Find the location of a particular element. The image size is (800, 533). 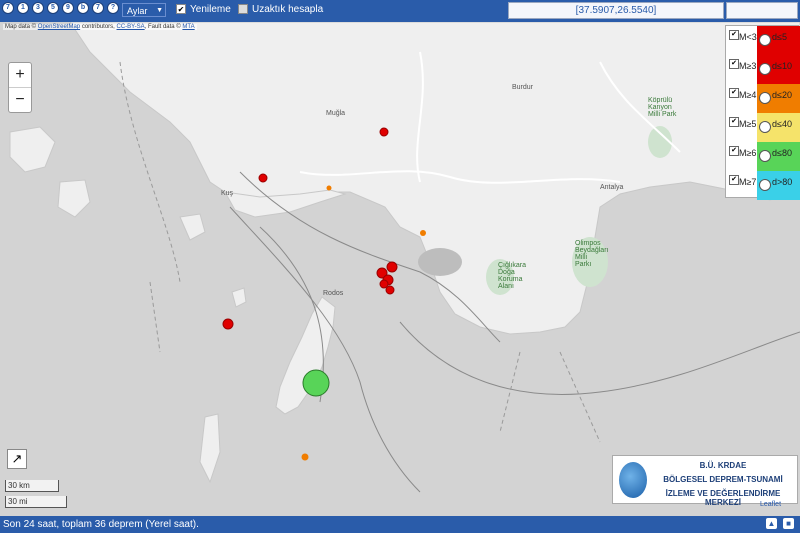

logo-line-2: BÖLGESEL DEPREM-TSUNAMİ is located at coordinates (723, 479).